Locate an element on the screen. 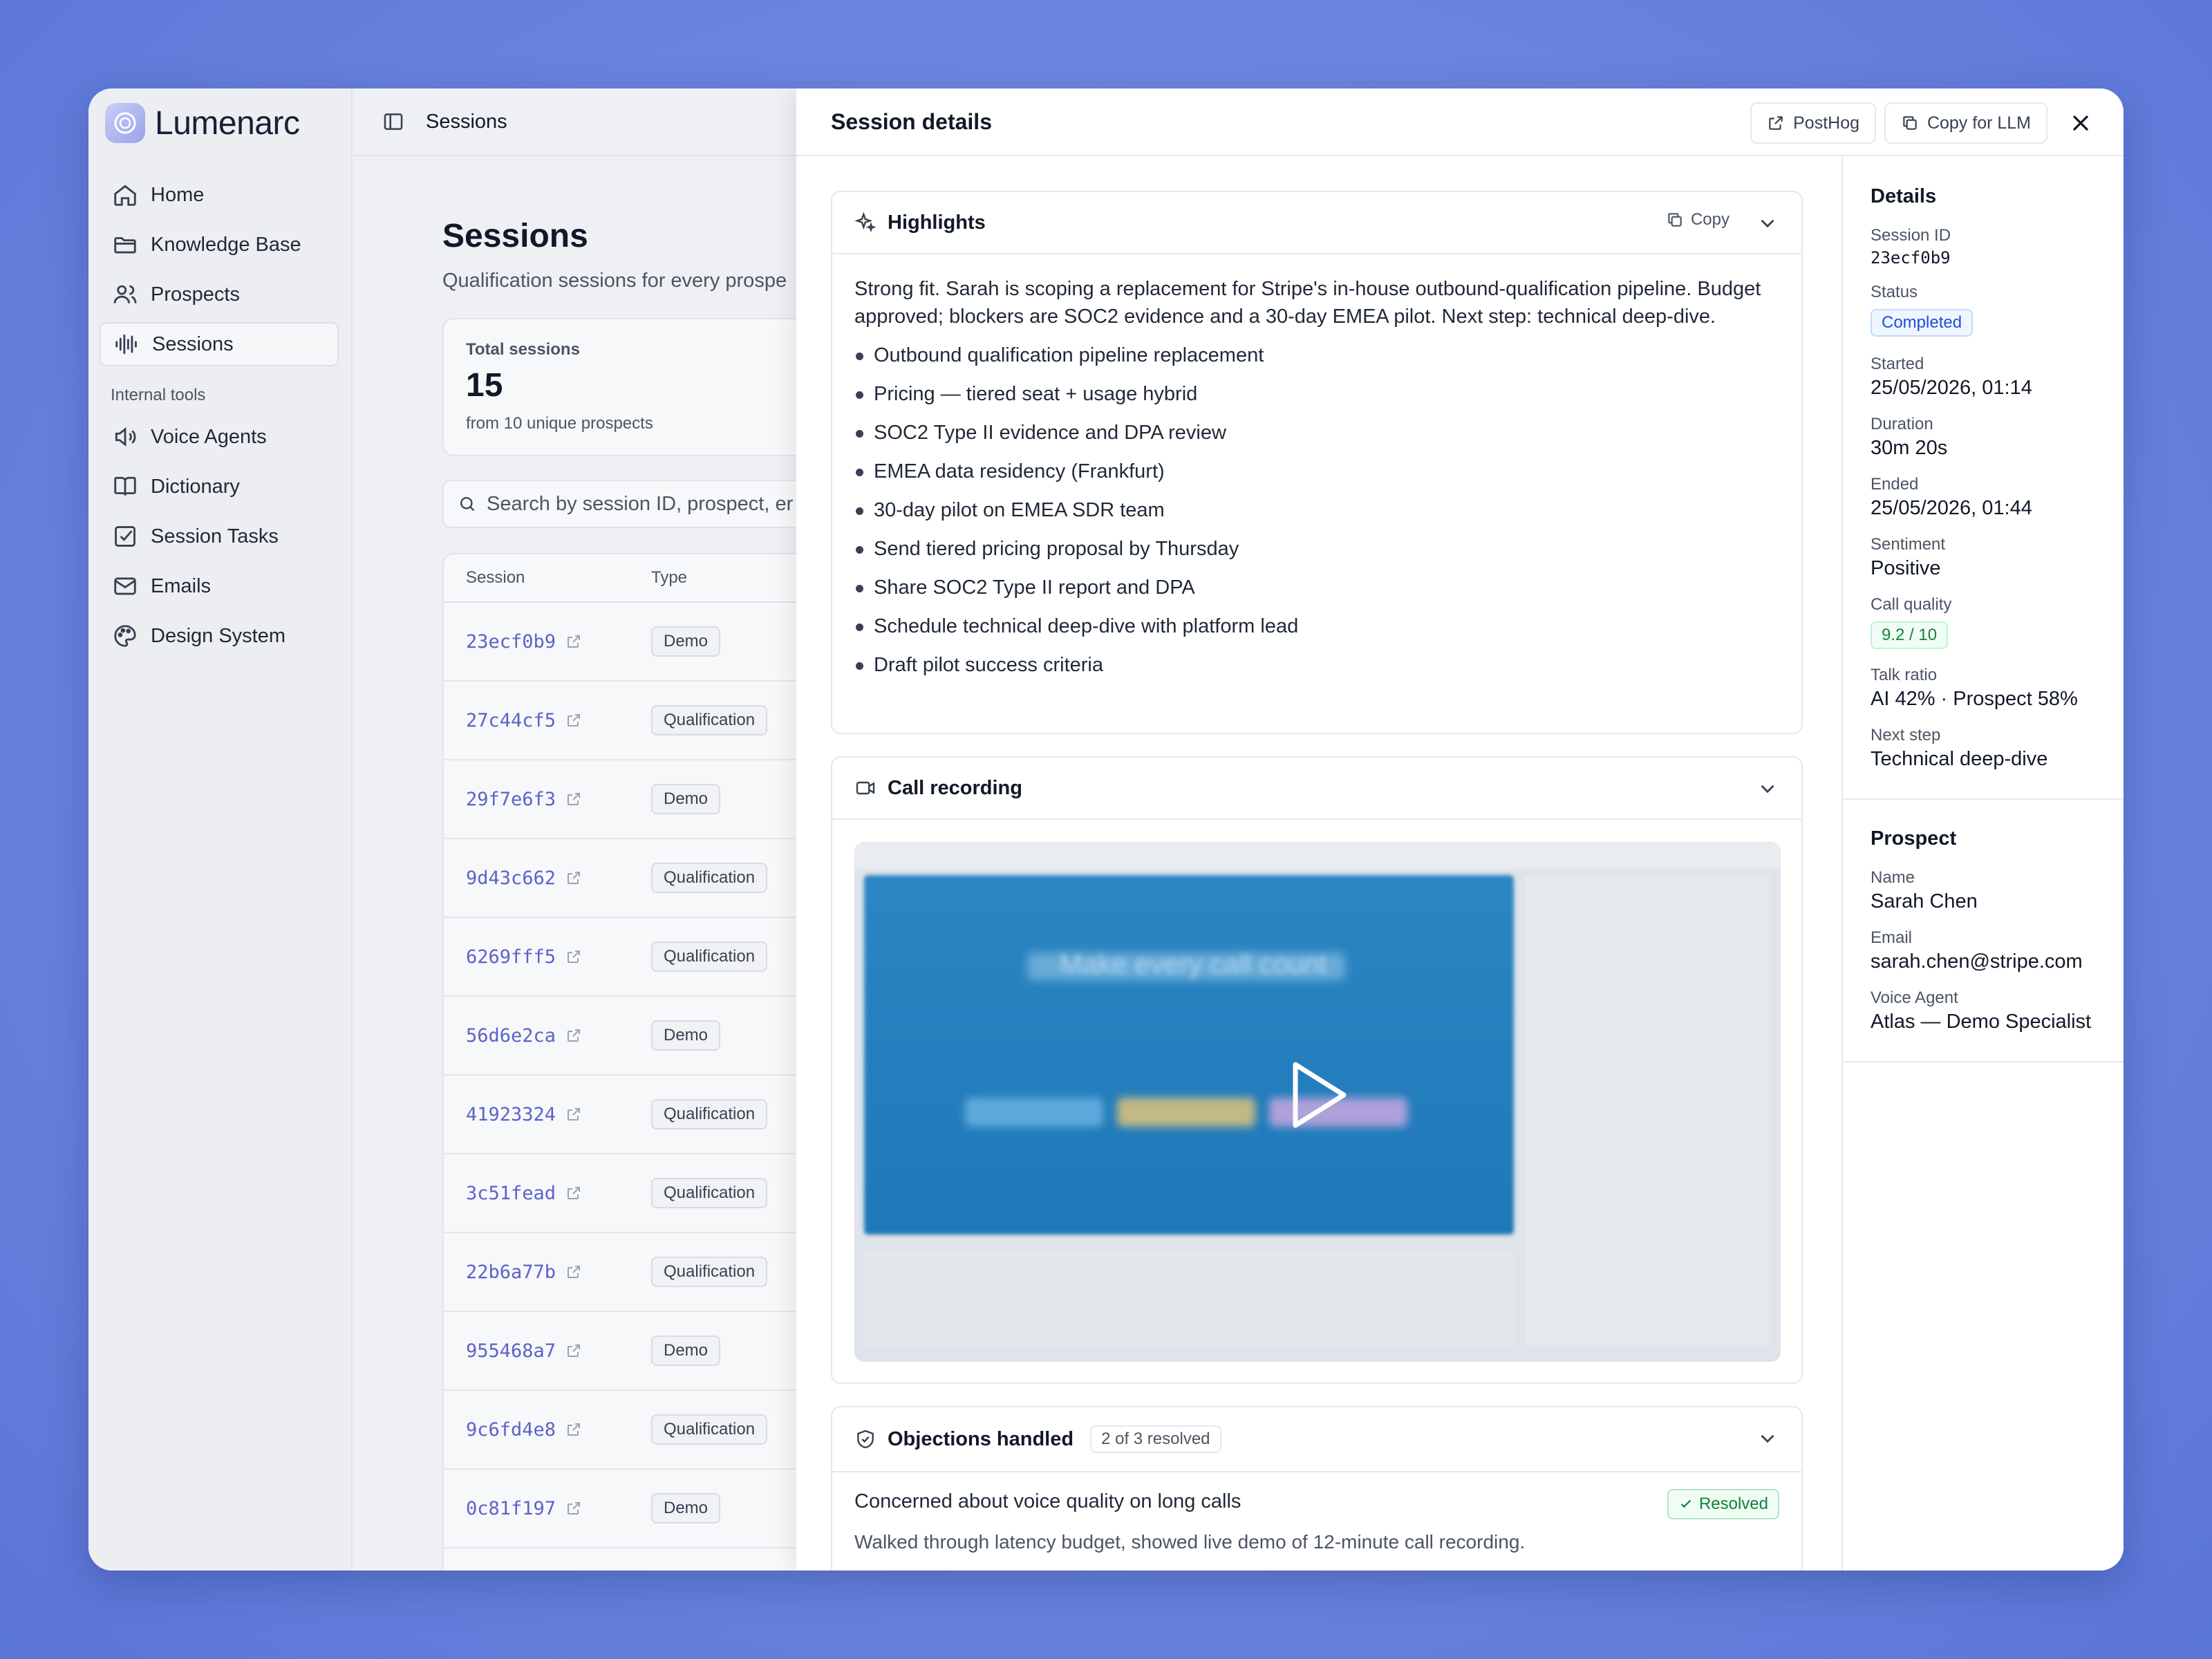 Image resolution: width=2212 pixels, height=1659 pixels. copy-for-llm-label: Copy for LLM is located at coordinates (1979, 123).